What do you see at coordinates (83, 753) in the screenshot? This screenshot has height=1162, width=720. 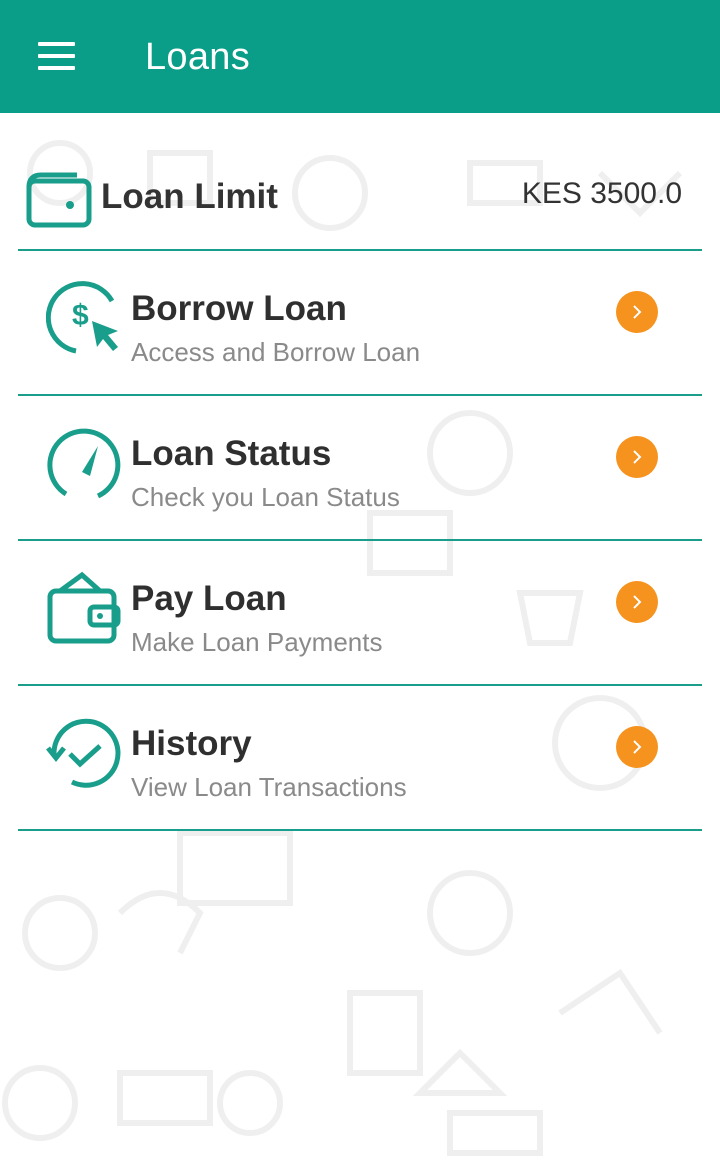 I see `history-check-icon` at bounding box center [83, 753].